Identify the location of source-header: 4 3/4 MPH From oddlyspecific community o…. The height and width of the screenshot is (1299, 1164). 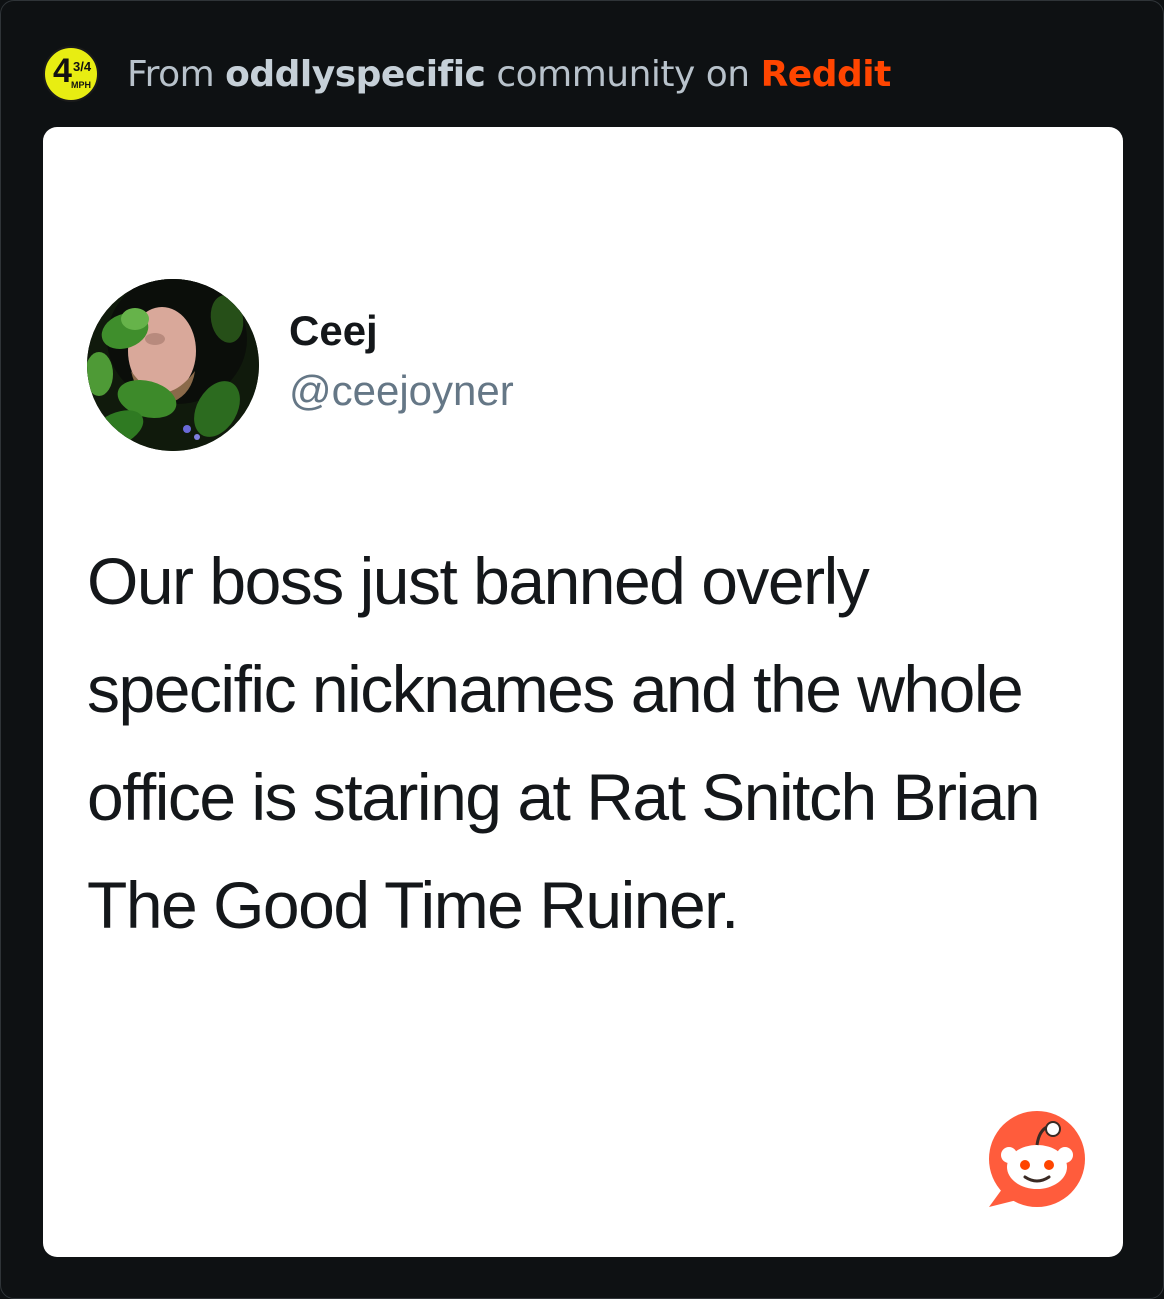
(467, 74).